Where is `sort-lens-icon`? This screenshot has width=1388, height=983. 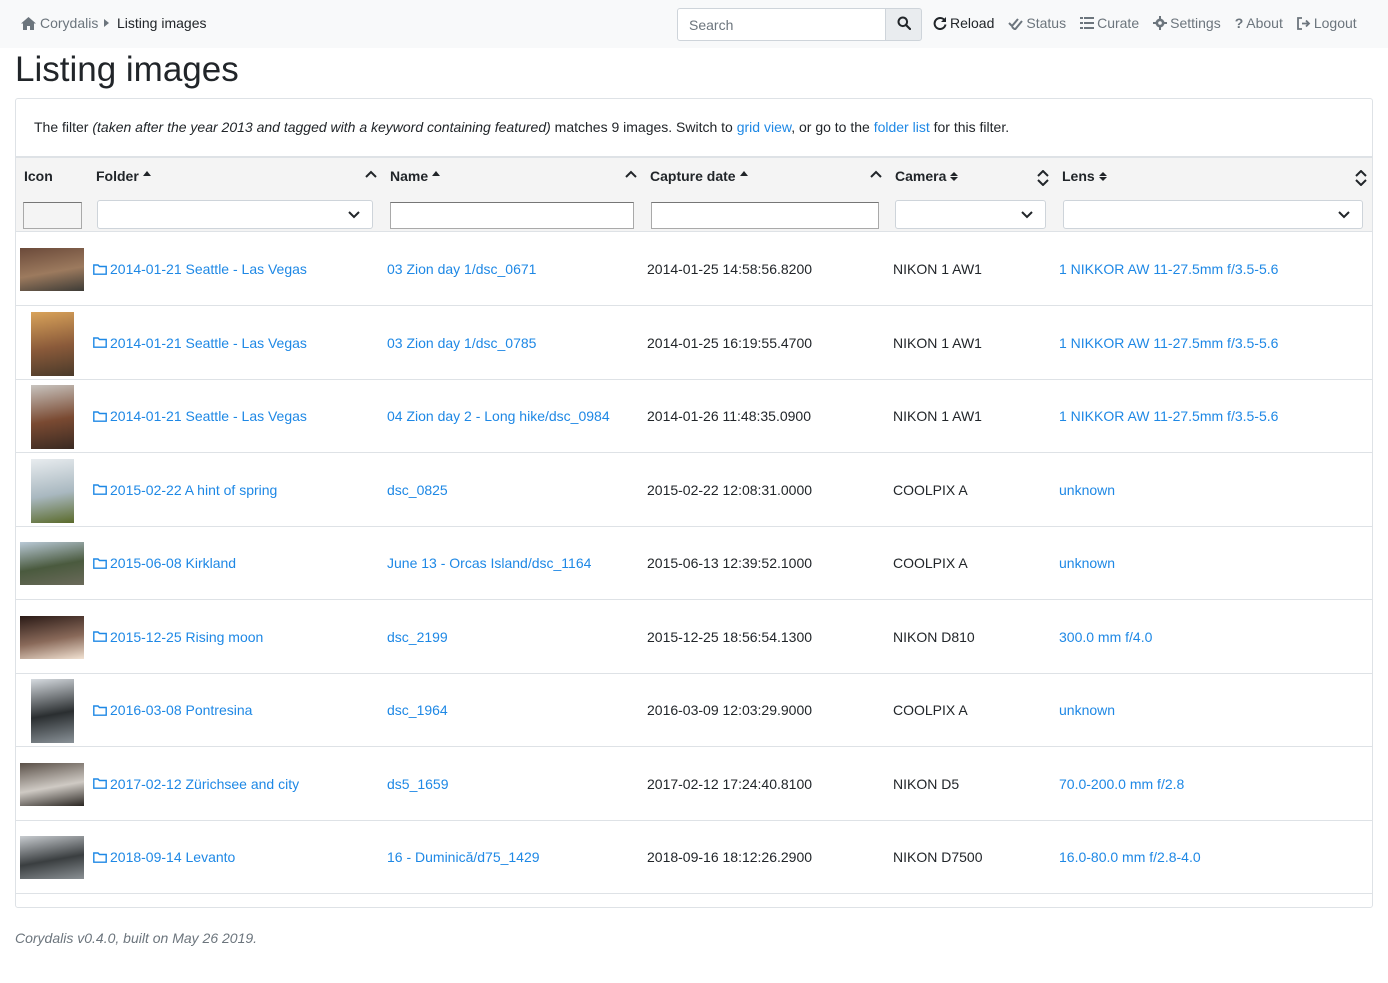
sort-lens-icon is located at coordinates (1361, 178).